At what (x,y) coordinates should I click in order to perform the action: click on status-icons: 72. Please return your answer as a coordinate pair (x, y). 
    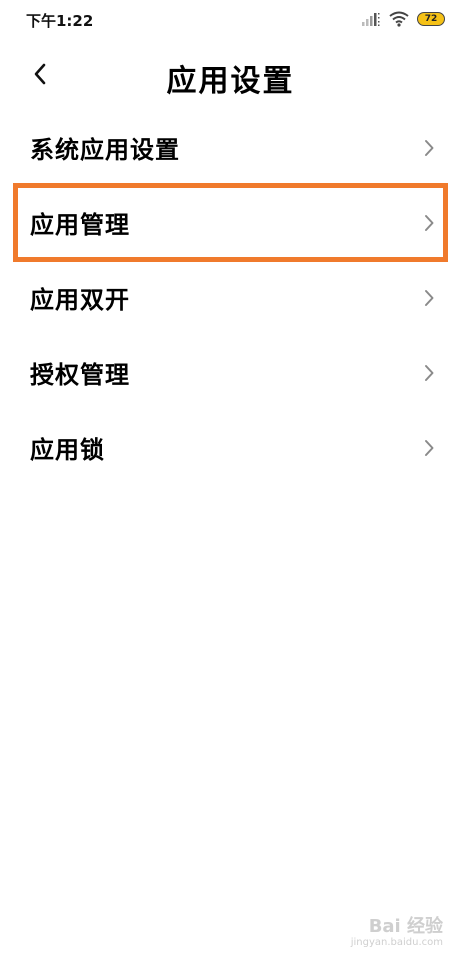
    Looking at the image, I should click on (403, 19).